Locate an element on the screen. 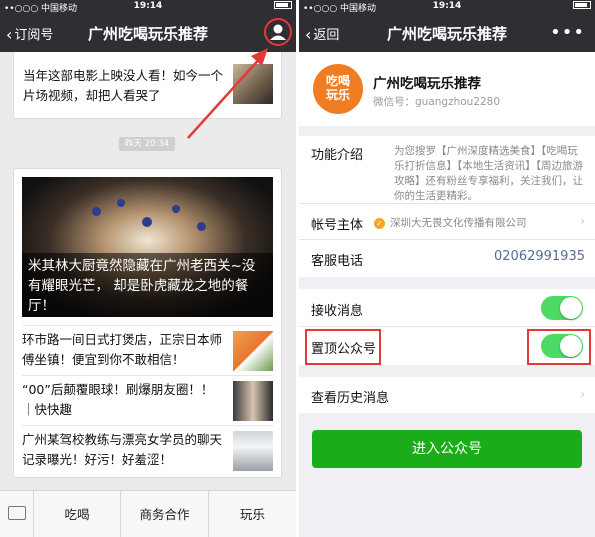  receive-messages-row: 接收消息 is located at coordinates (447, 308).